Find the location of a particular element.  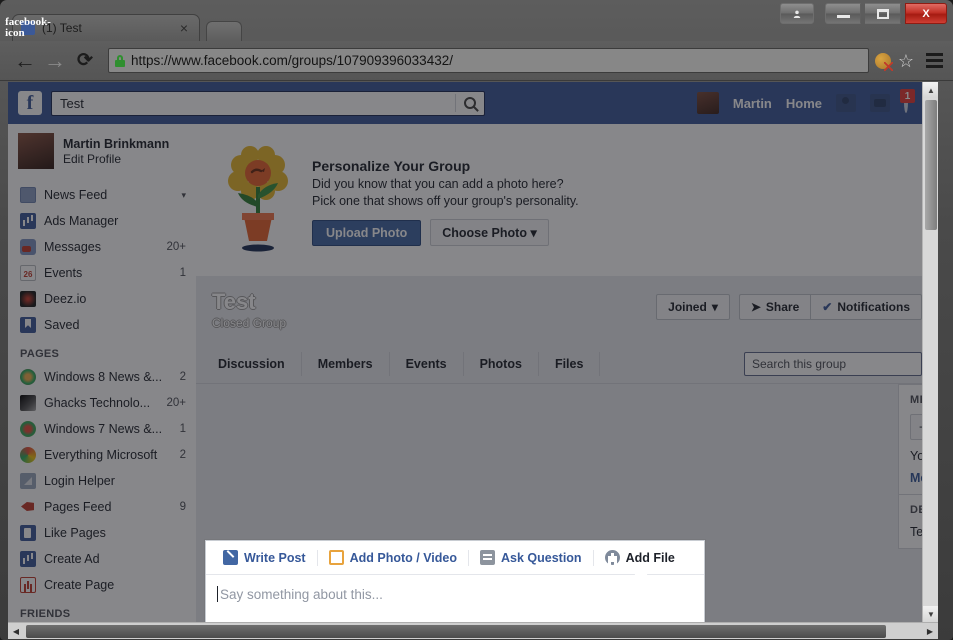

sidebar-item-label: Like Pages is located at coordinates (75, 533).